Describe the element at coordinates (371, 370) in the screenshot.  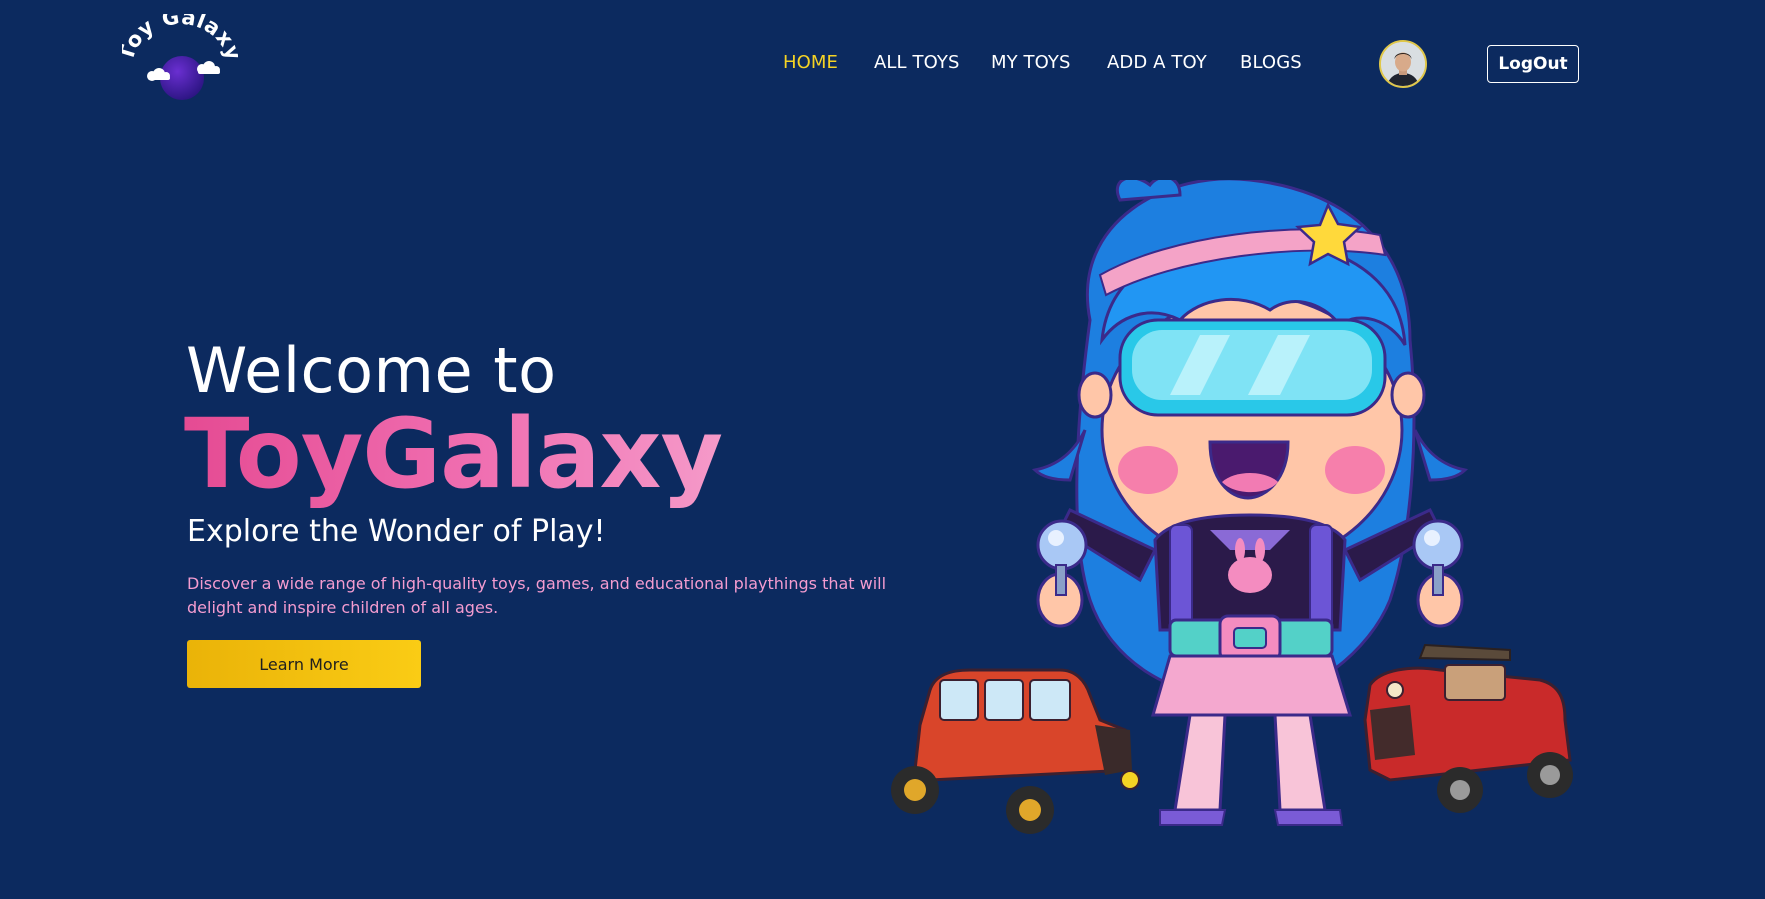
I see `hero-welcome: Welcome to` at that location.